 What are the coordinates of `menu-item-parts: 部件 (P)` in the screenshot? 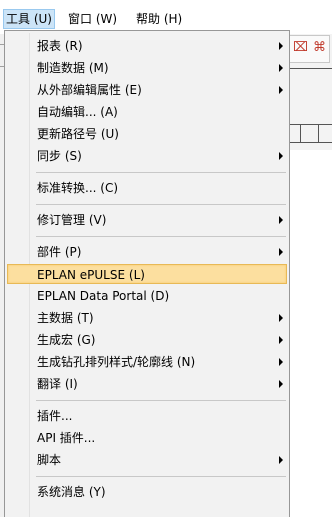 It's located at (147, 252).